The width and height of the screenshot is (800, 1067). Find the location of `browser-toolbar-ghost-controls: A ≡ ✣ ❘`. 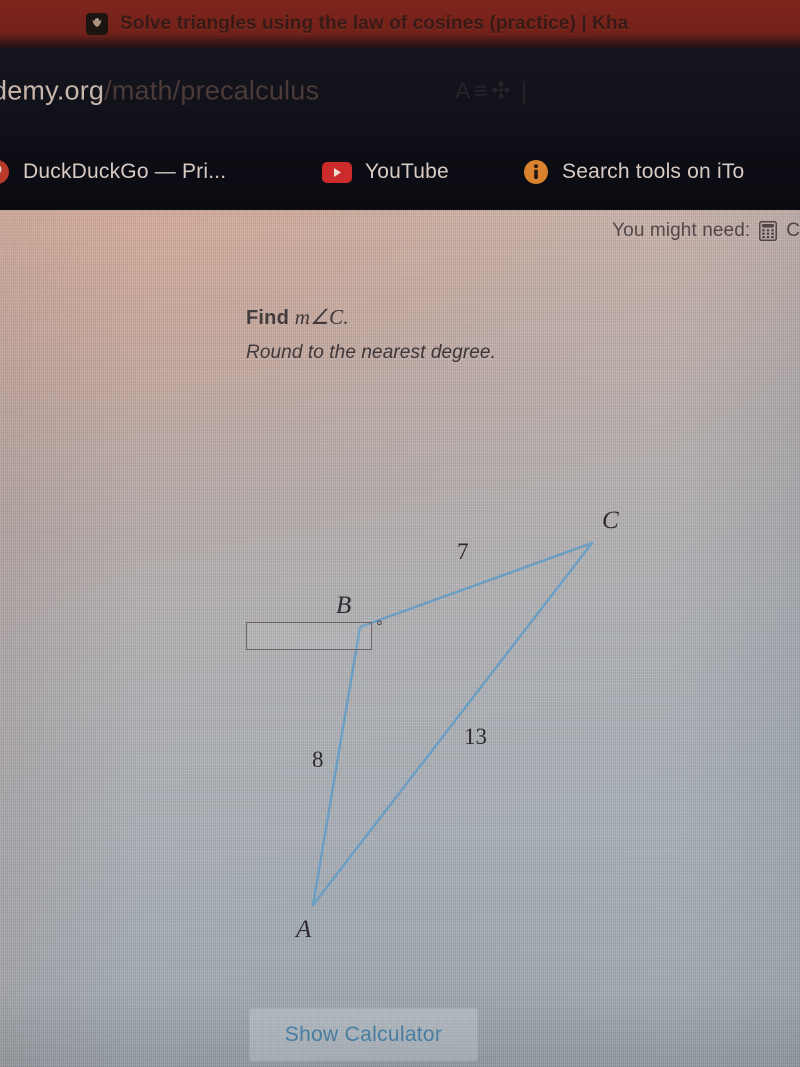

browser-toolbar-ghost-controls: A ≡ ✣ ❘ is located at coordinates (494, 91).